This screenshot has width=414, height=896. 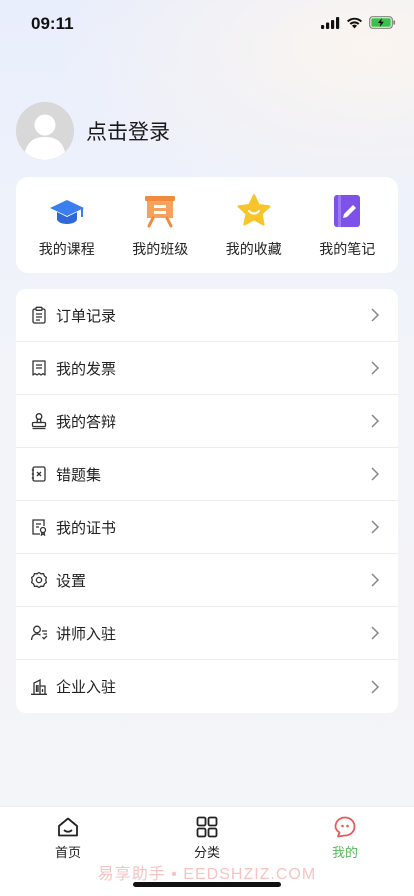 What do you see at coordinates (86, 315) in the screenshot?
I see `menu-item-label: 订单记录` at bounding box center [86, 315].